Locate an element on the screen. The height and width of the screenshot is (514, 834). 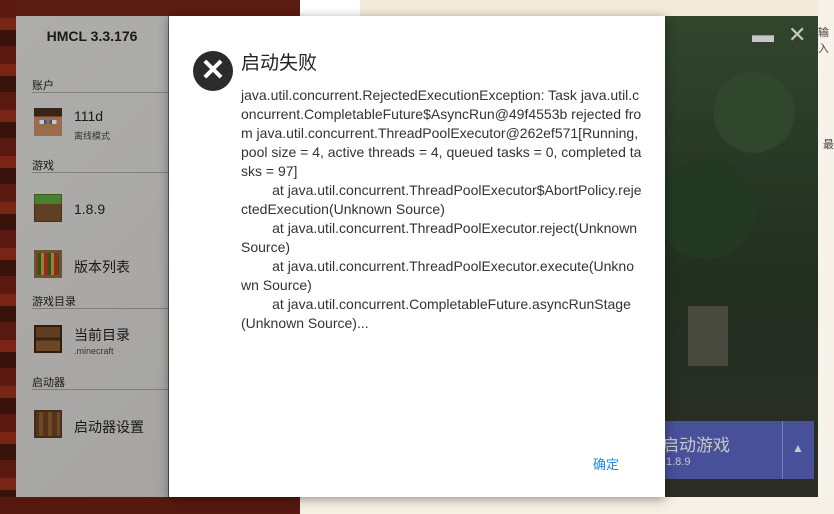
desktop-bottom-strip is located at coordinates (417, 505).